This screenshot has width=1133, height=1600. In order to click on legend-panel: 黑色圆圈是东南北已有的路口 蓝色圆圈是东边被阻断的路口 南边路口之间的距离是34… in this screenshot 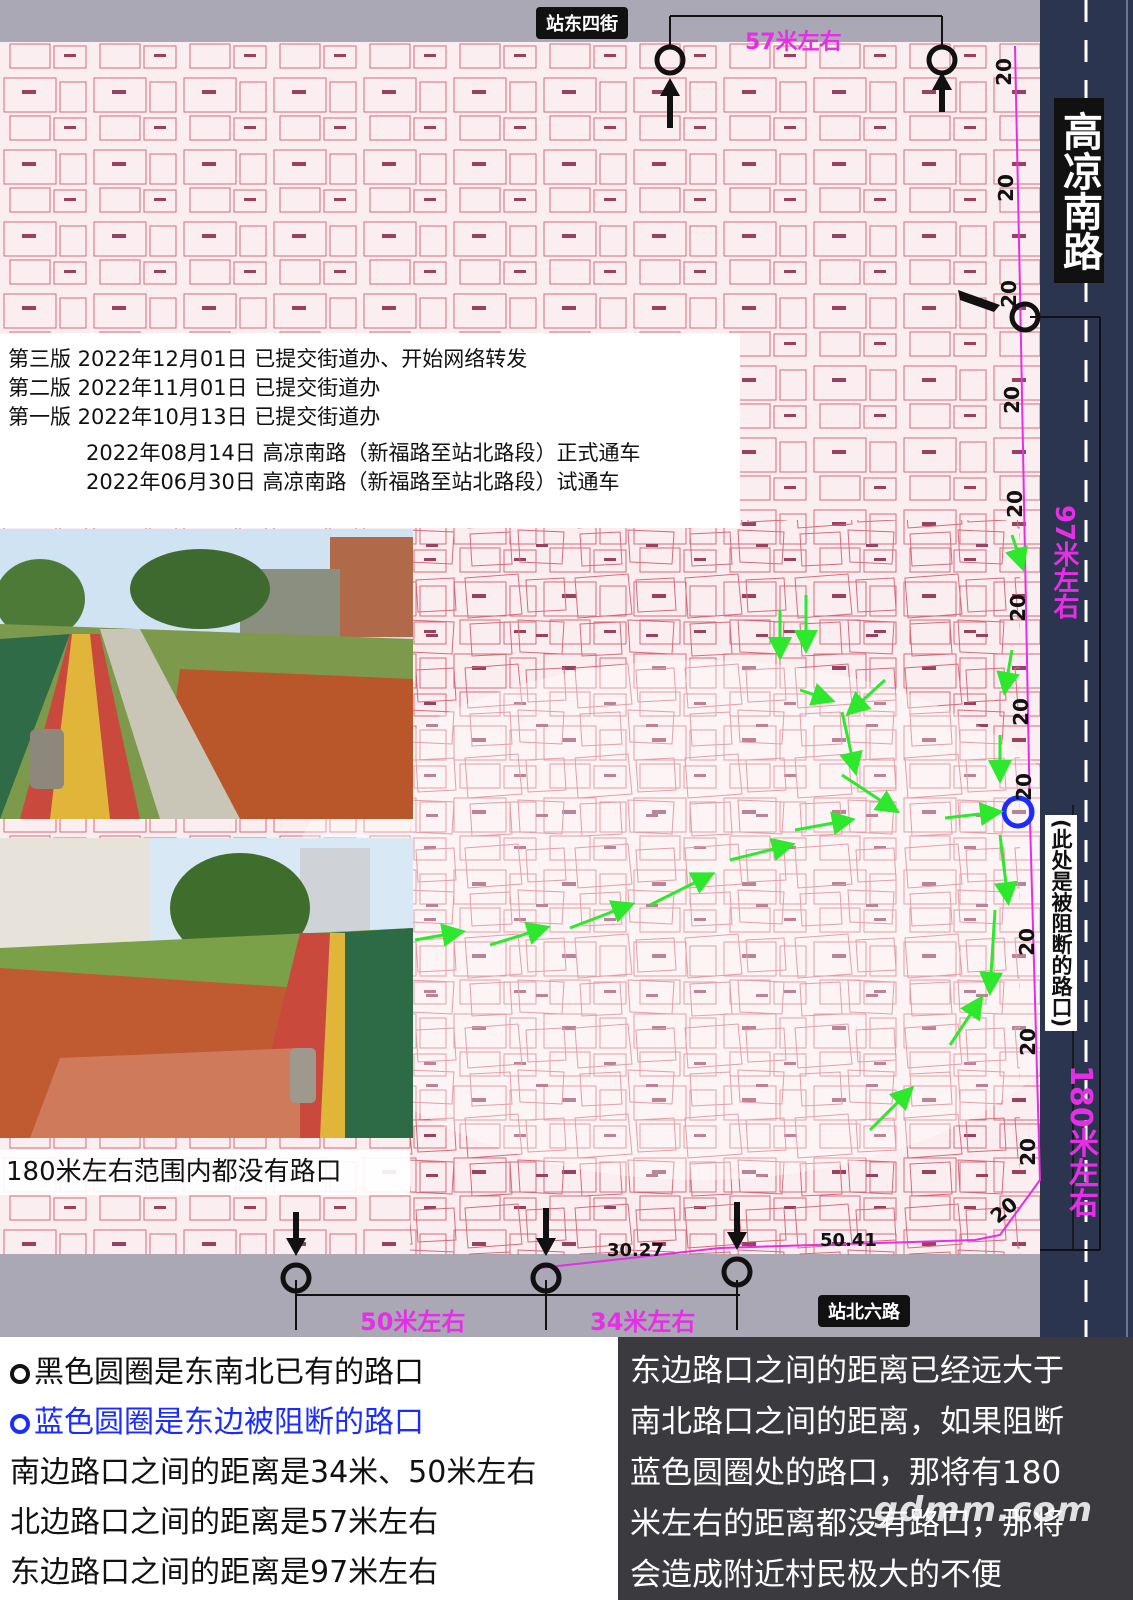, I will do `click(309, 1468)`.